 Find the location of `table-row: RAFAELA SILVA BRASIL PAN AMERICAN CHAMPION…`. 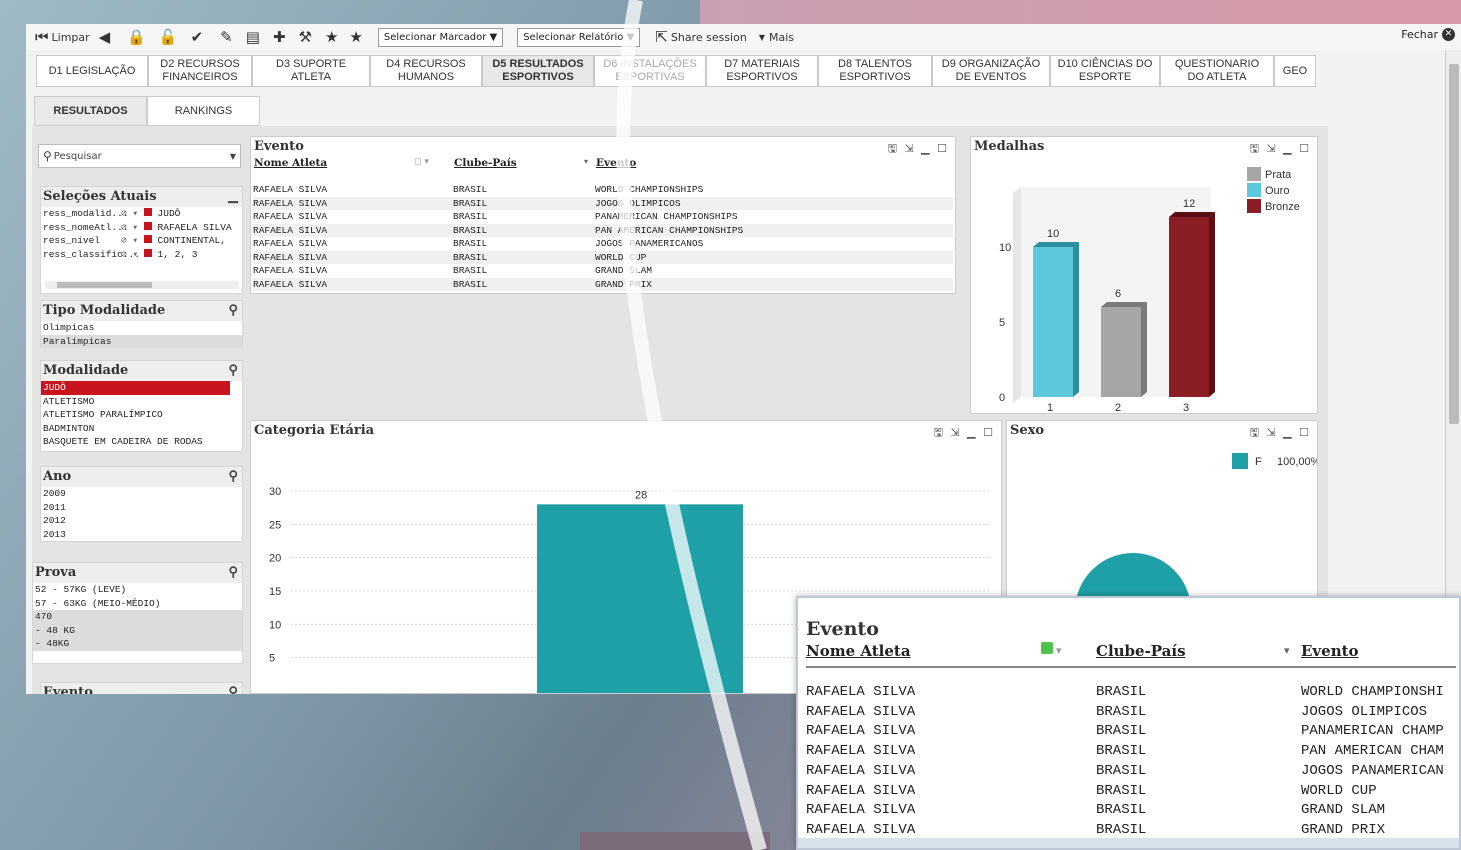

table-row: RAFAELA SILVA BRASIL PAN AMERICAN CHAMPION… is located at coordinates (603, 230).